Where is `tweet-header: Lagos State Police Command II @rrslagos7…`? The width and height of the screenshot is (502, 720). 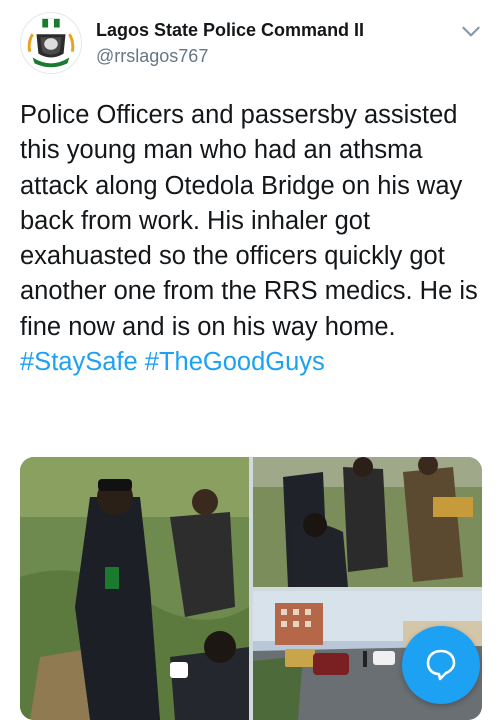
tweet-header: Lagos State Police Command II @rrslagos7… is located at coordinates (251, 45).